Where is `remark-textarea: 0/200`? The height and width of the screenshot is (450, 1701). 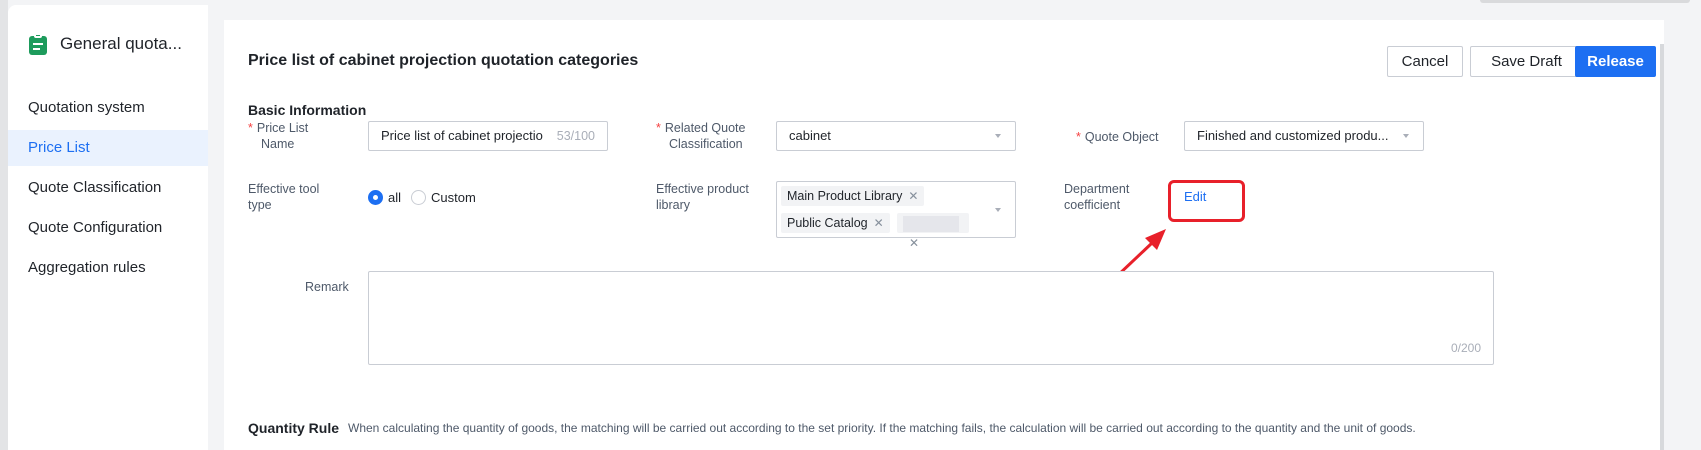 remark-textarea: 0/200 is located at coordinates (931, 318).